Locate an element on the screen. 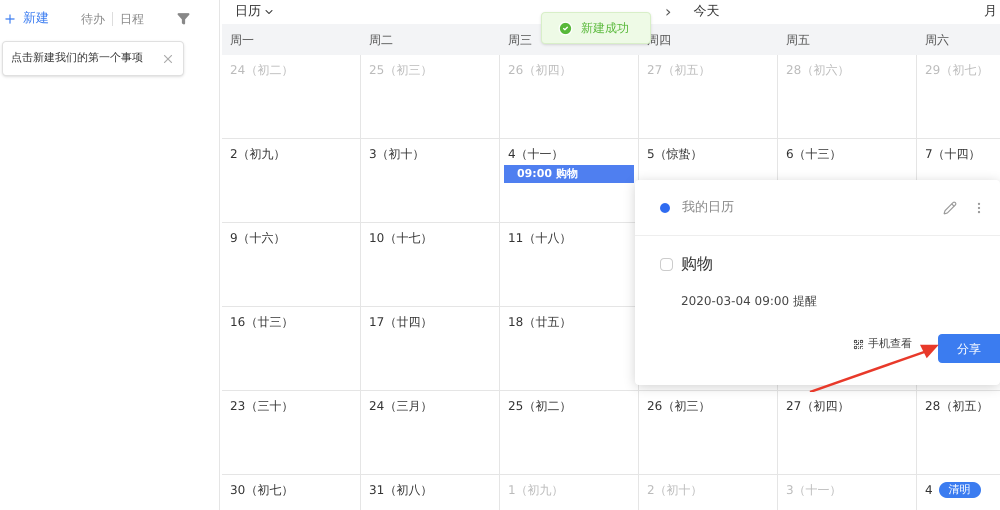  day-label: 28（初五） is located at coordinates (956, 406).